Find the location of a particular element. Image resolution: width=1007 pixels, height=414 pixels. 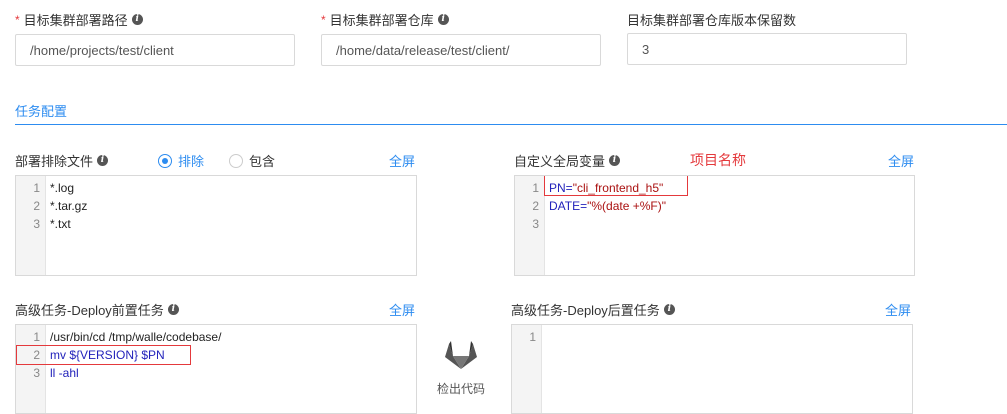

checkout-button: 检出代码 is located at coordinates (461, 368).